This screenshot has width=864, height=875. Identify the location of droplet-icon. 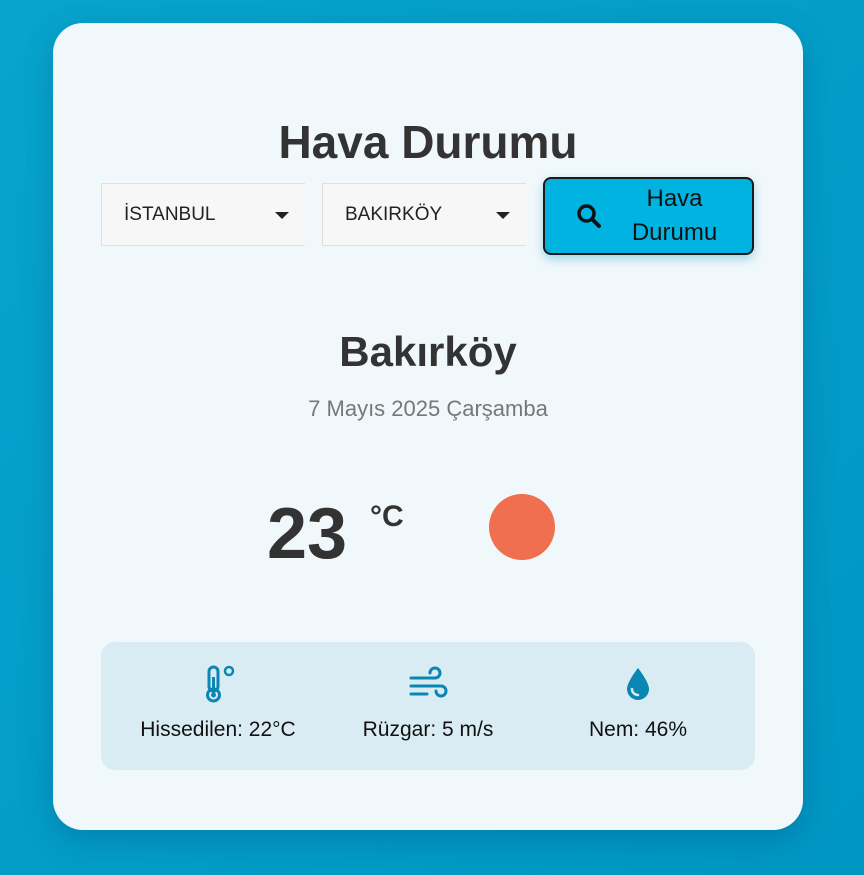
(638, 684).